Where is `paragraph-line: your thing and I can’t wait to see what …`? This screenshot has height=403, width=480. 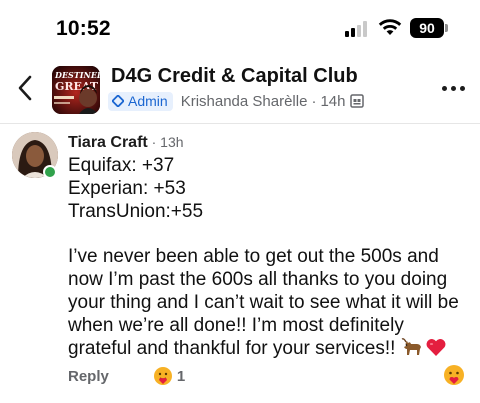
paragraph-line: your thing and I can’t wait to see what … is located at coordinates (263, 302).